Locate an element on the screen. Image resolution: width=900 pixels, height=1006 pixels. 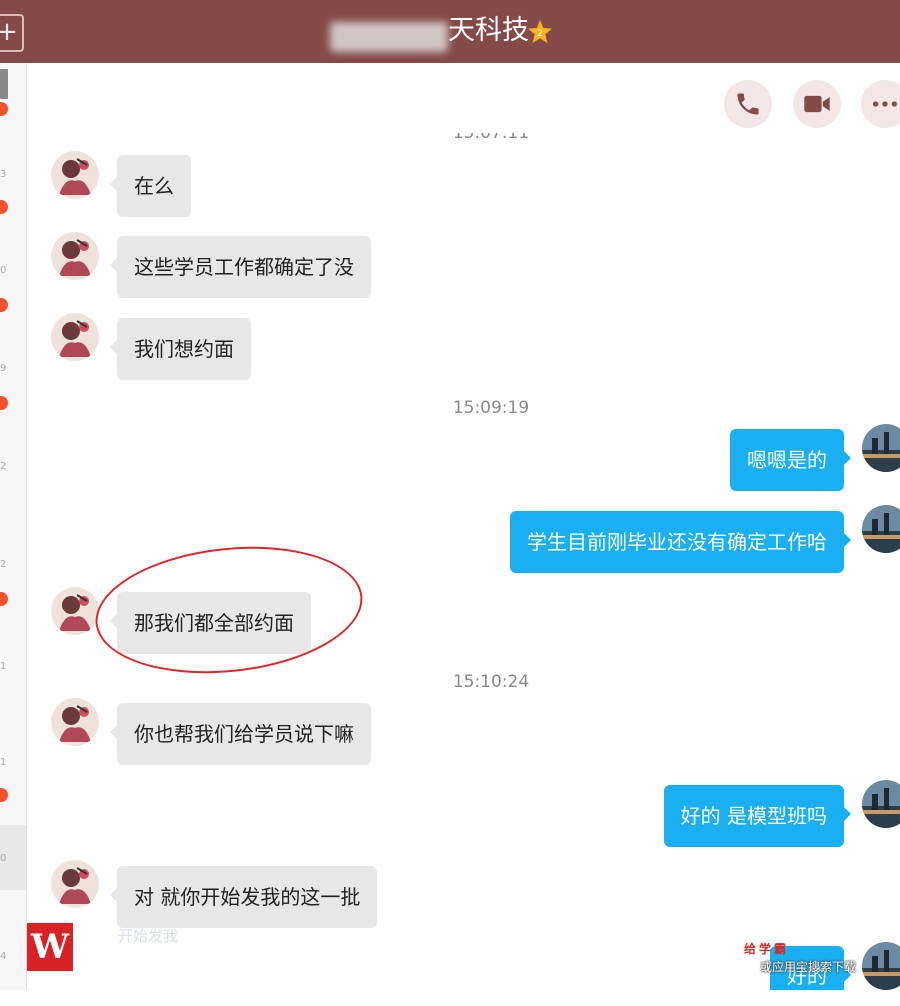
video-call-icon is located at coordinates (817, 104).